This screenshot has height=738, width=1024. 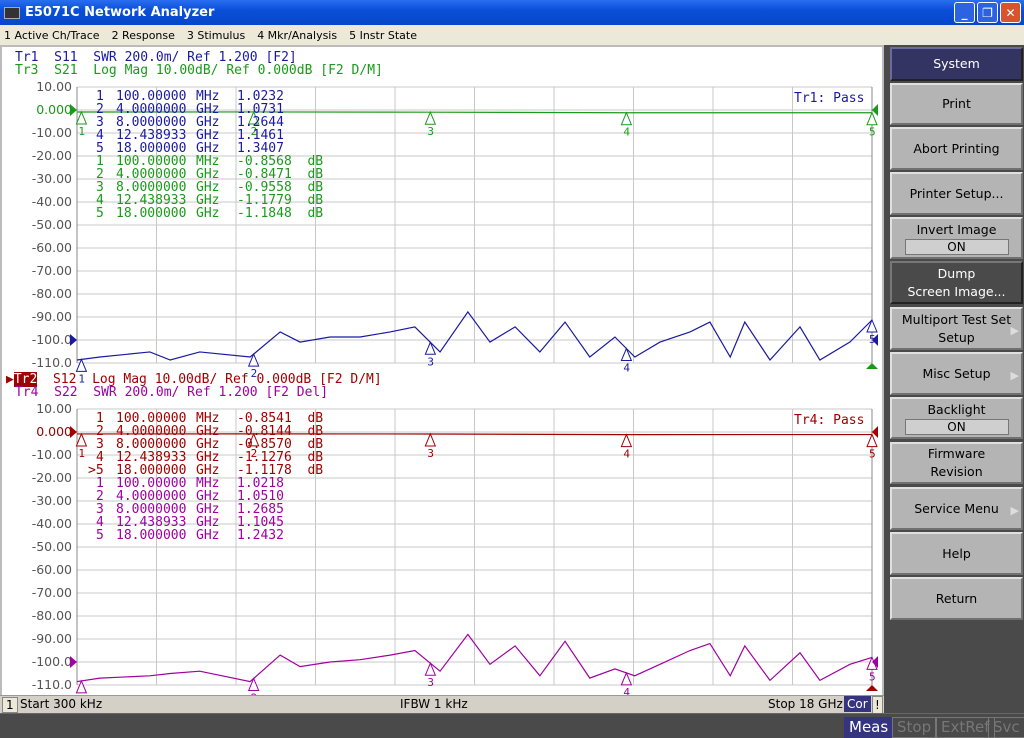 I want to click on print-label: Print, so click(x=956, y=103).